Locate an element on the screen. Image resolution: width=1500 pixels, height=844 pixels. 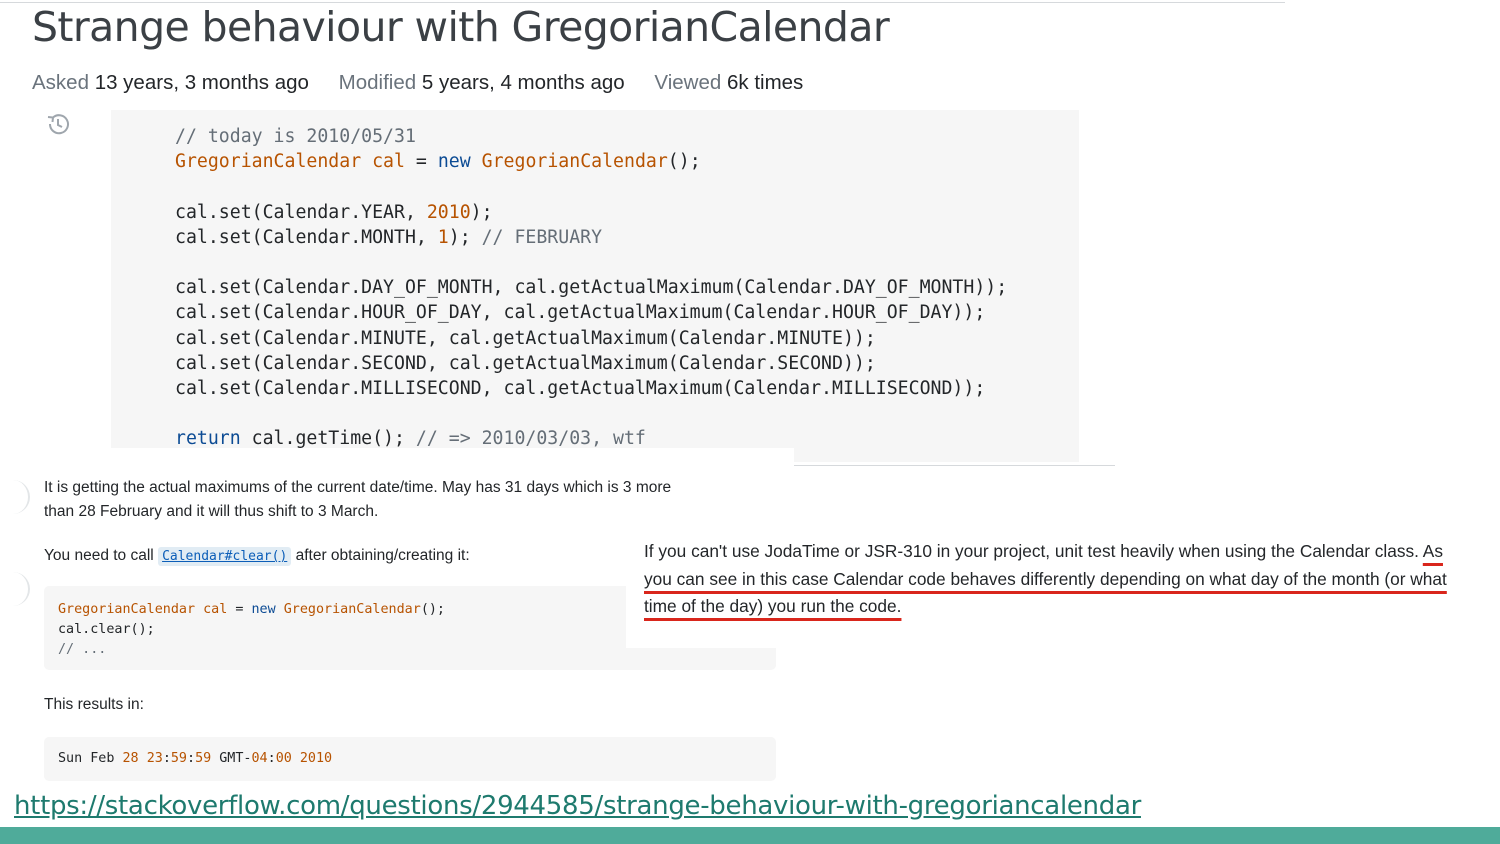
clear-method-link: Calendar#clear() is located at coordinates (225, 556).